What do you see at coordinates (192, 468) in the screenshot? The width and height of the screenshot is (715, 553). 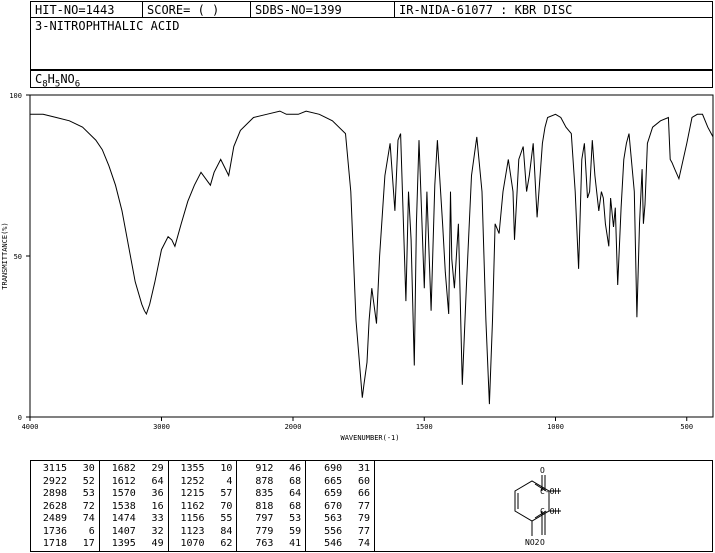 I see `peak-wavenumber: 1355` at bounding box center [192, 468].